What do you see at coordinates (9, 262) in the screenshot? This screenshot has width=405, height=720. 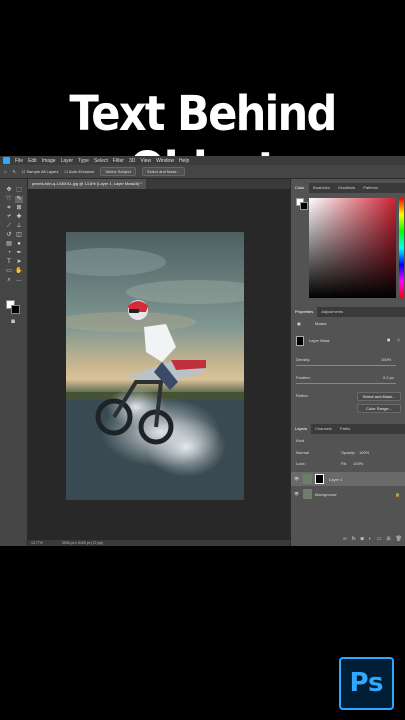 I see `type-tool-icon: T` at bounding box center [9, 262].